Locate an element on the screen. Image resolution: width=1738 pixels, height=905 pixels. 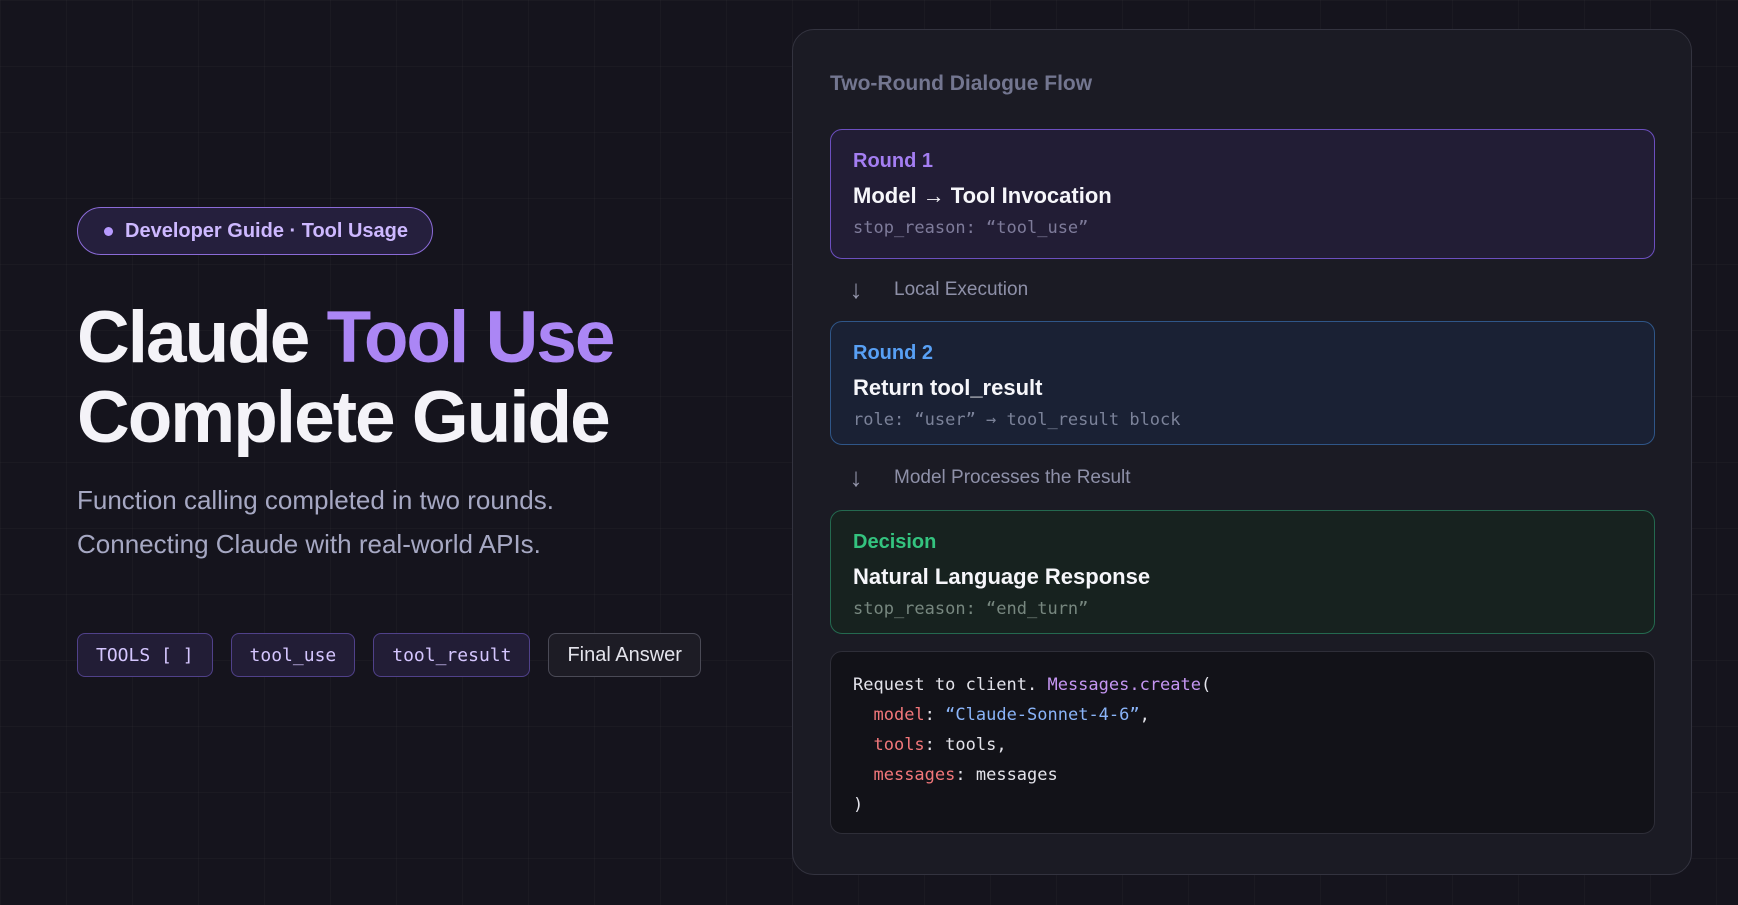
decision-note: stop_reason: “end_turn” is located at coordinates (971, 609).